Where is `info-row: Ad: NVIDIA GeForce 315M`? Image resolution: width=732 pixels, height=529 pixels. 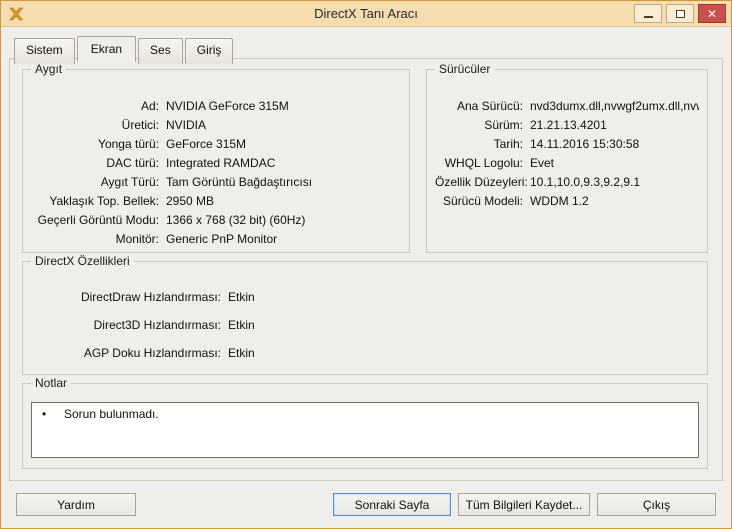 info-row: Ad: NVIDIA GeForce 315M is located at coordinates (216, 105).